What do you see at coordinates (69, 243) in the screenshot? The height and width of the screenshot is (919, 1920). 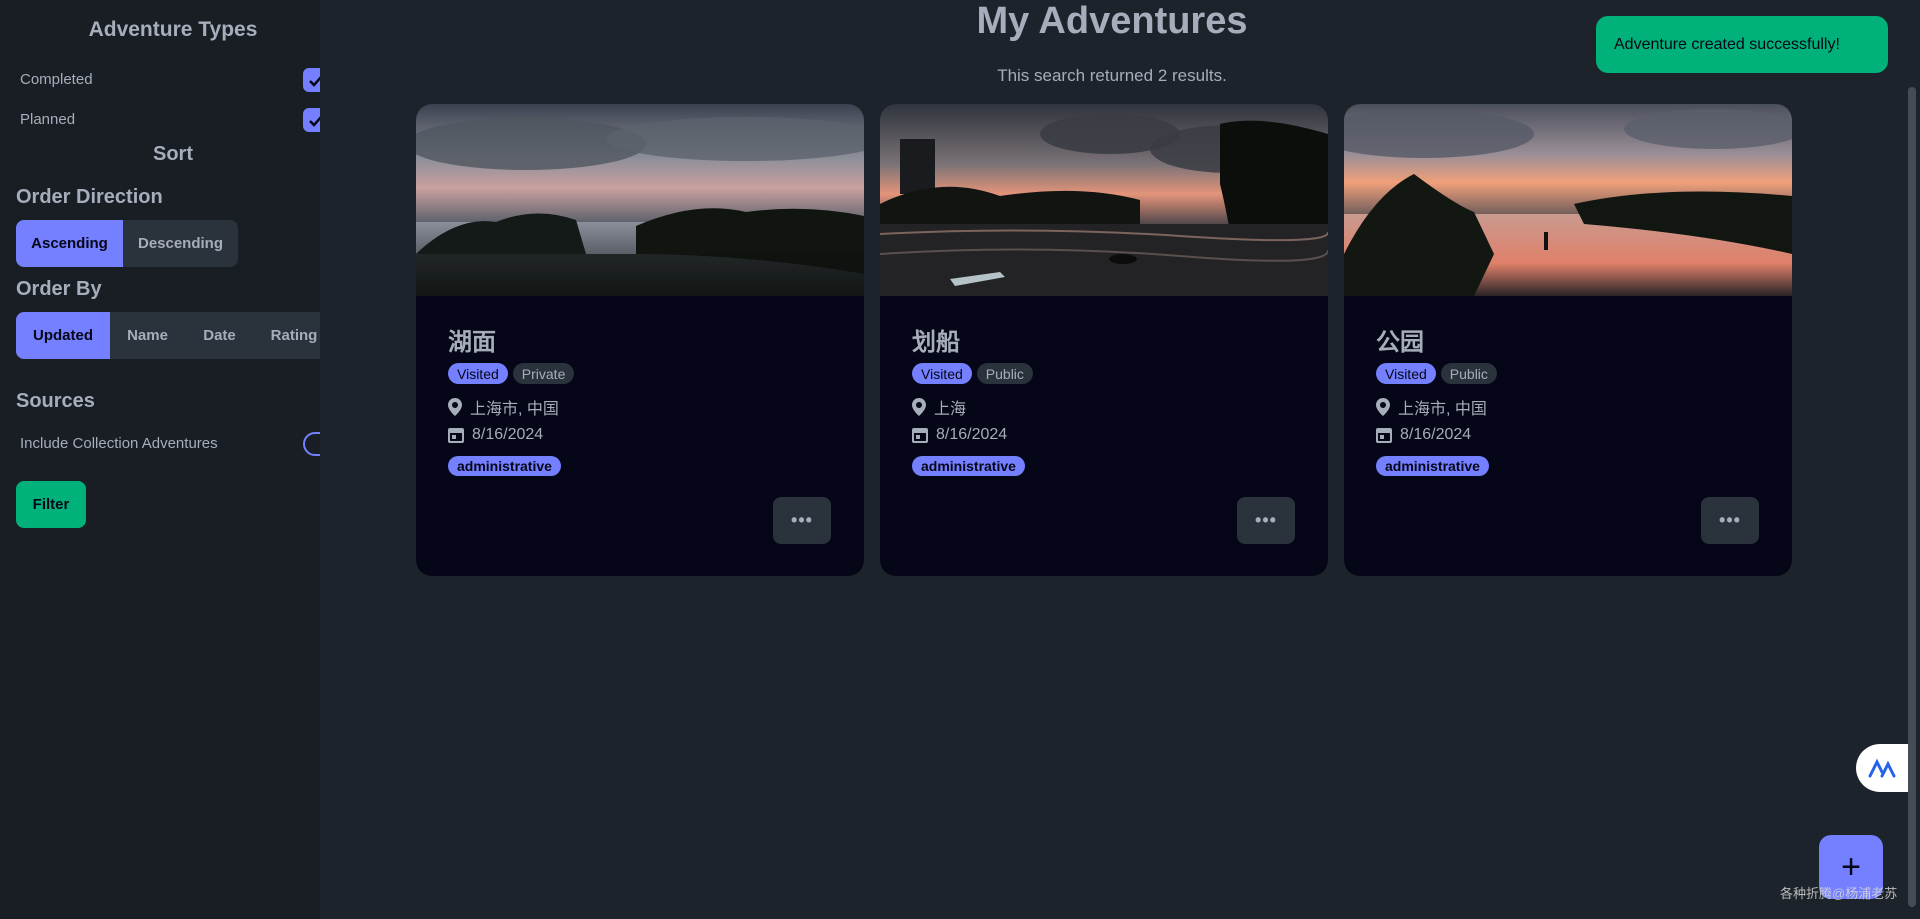 I see `ascending-button: Ascending` at bounding box center [69, 243].